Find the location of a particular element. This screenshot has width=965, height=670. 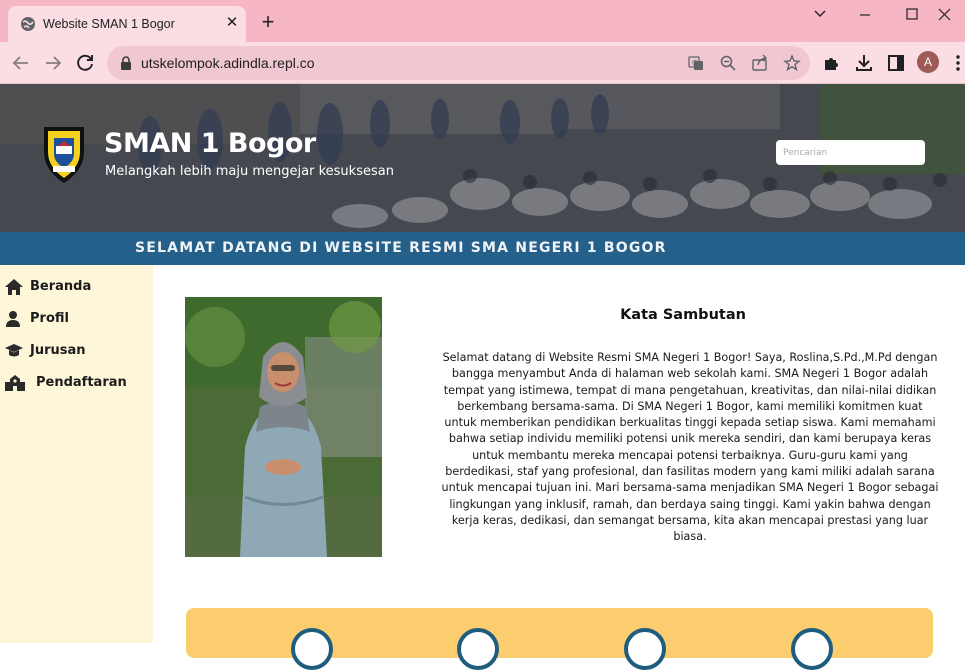

sidebar-item-label: Pendaftaran is located at coordinates (81, 382).